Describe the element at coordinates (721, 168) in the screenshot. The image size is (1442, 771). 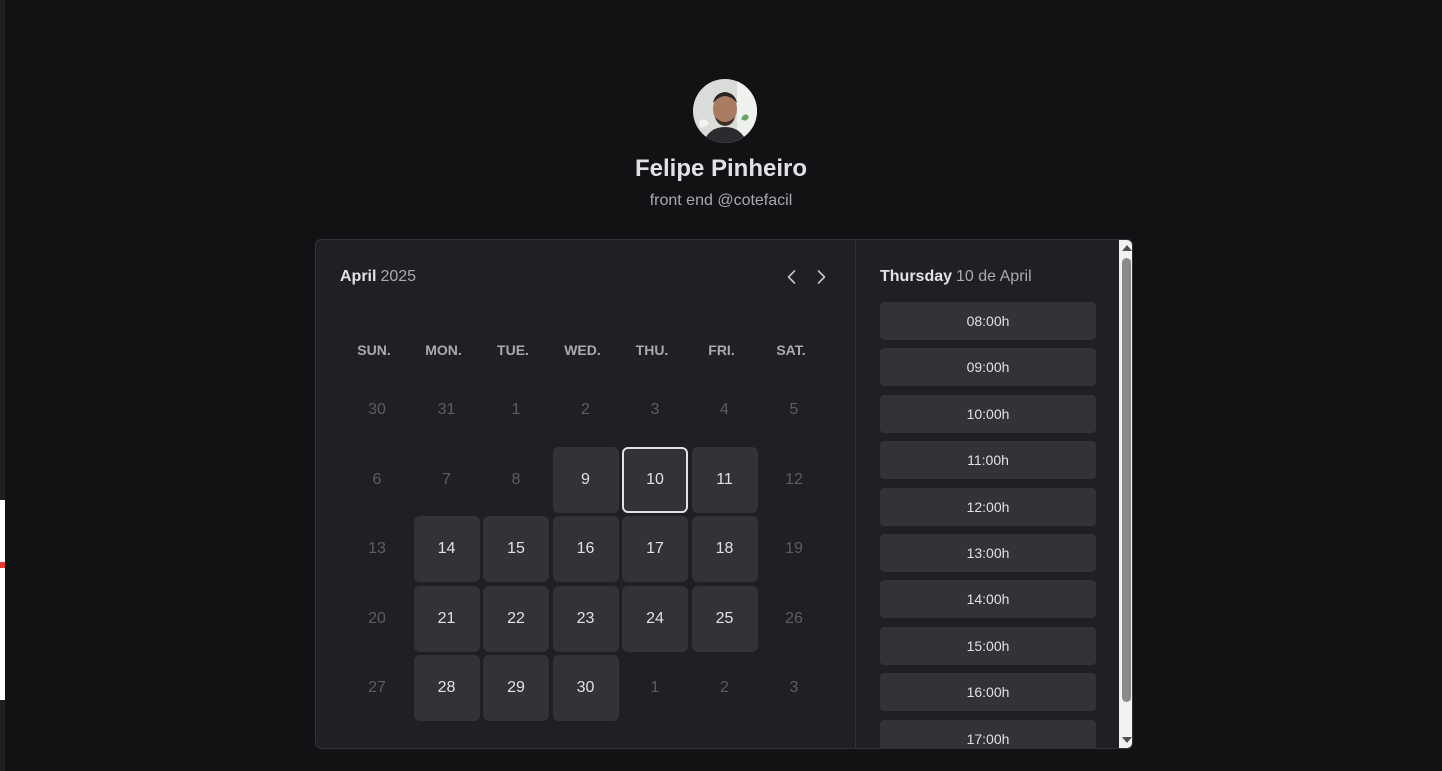
I see `profile-name: Felipe Pinheiro` at that location.